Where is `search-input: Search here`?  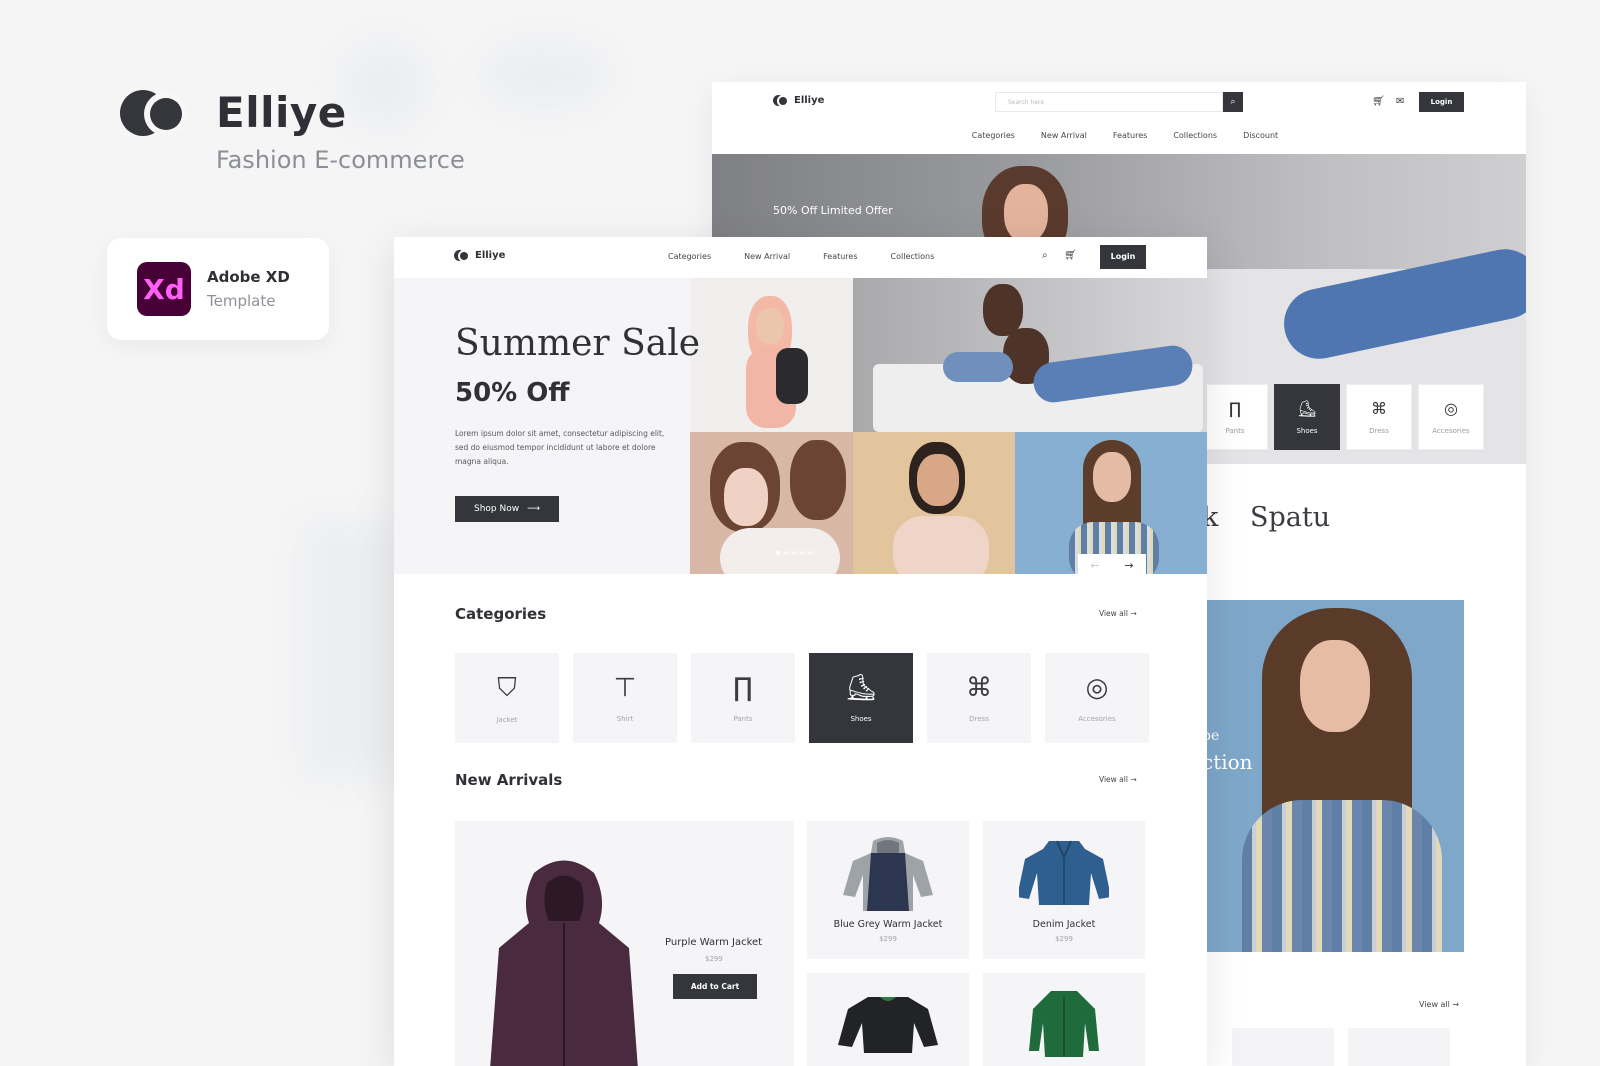
search-input: Search here is located at coordinates (1109, 102).